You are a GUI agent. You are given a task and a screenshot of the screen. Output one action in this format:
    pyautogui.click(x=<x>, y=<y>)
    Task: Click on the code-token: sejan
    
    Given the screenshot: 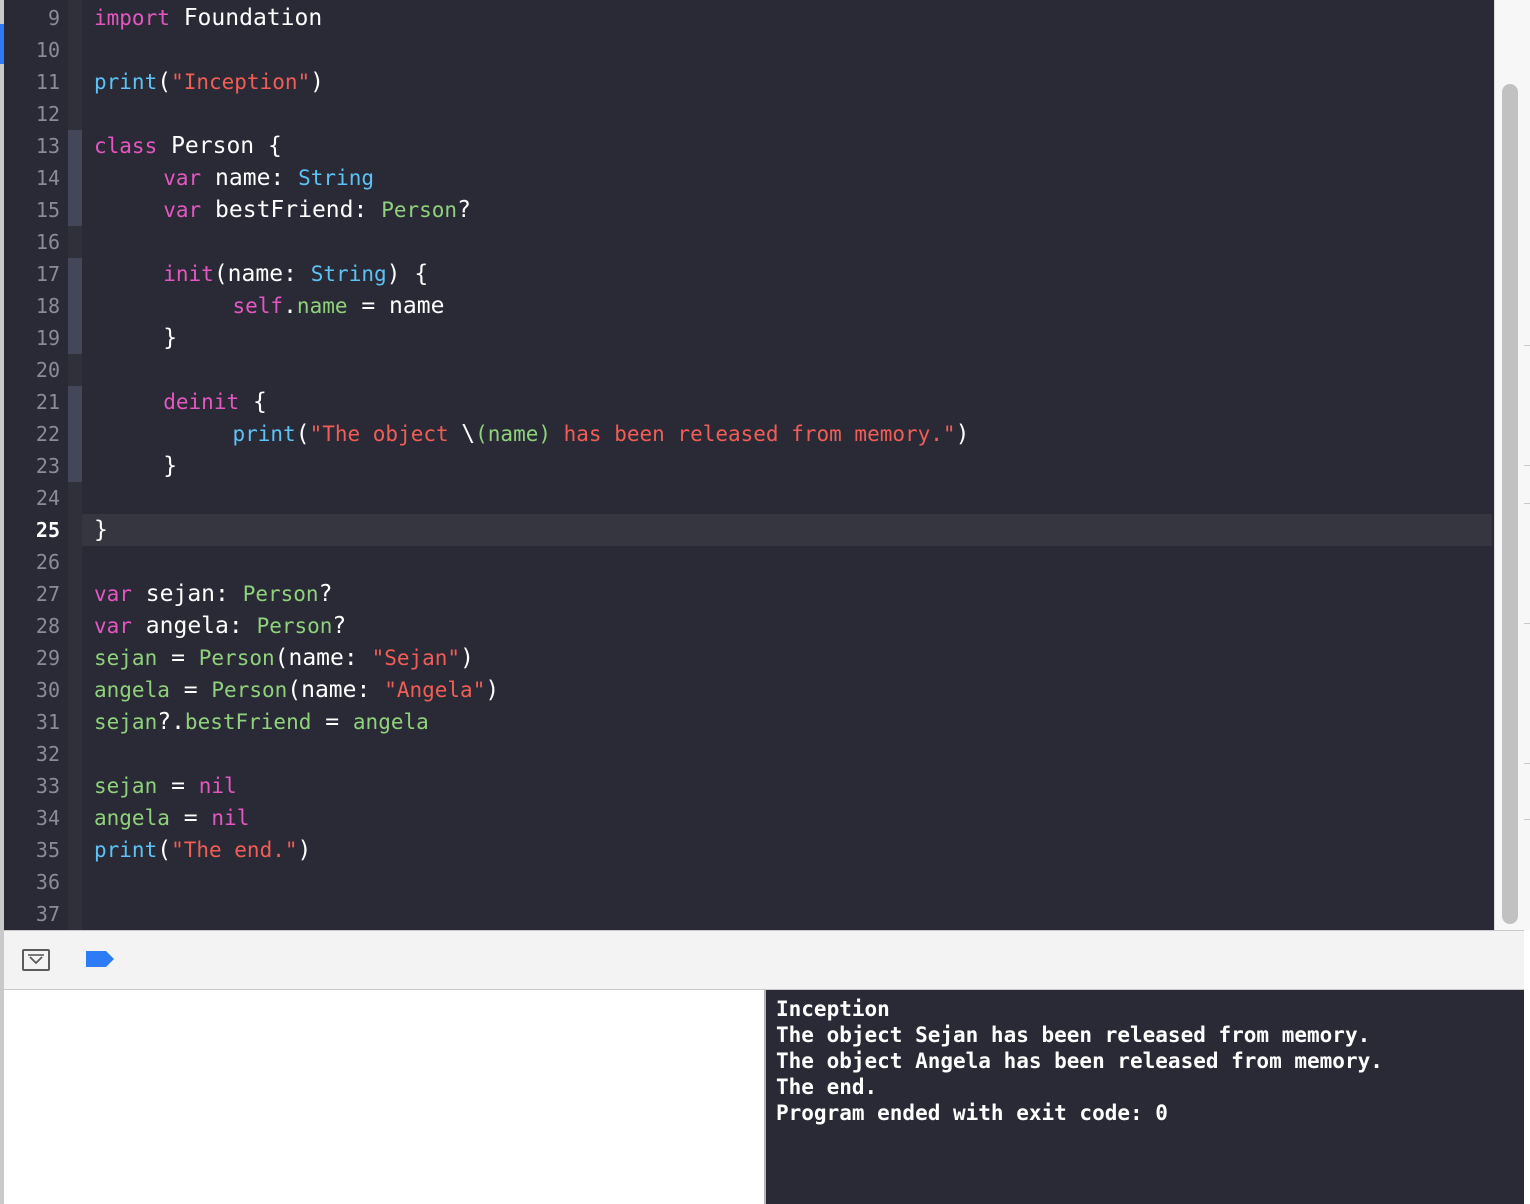 What is the action you would take?
    pyautogui.click(x=126, y=658)
    